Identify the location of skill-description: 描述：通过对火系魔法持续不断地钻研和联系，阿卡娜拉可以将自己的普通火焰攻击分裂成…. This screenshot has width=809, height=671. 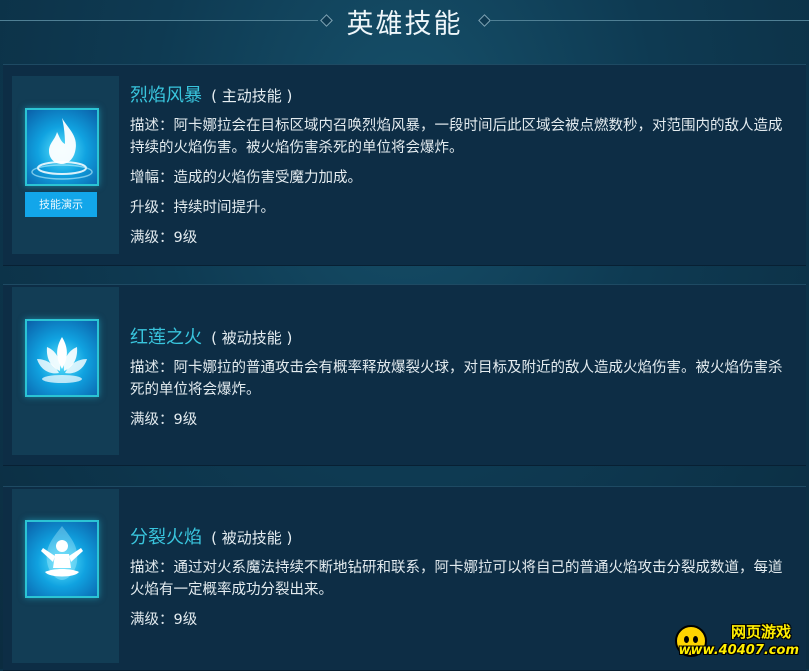
(456, 579).